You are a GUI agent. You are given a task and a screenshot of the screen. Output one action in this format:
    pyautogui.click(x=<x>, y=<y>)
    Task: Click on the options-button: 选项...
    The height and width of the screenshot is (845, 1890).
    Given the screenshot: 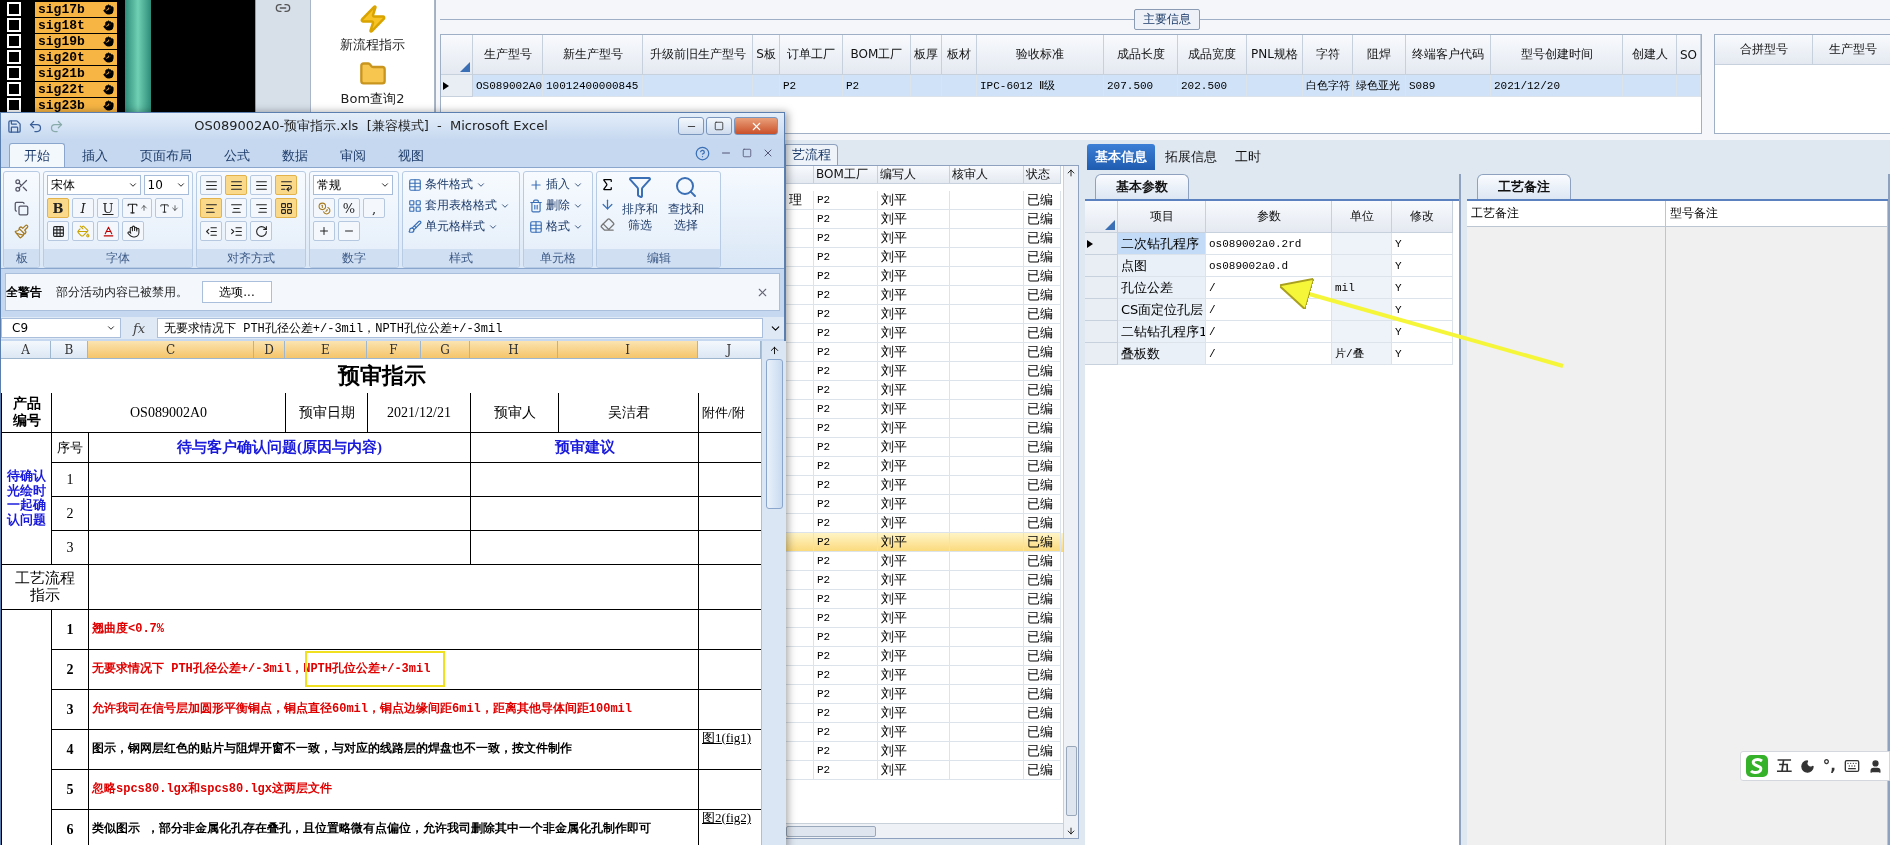 What is the action you would take?
    pyautogui.click(x=237, y=292)
    